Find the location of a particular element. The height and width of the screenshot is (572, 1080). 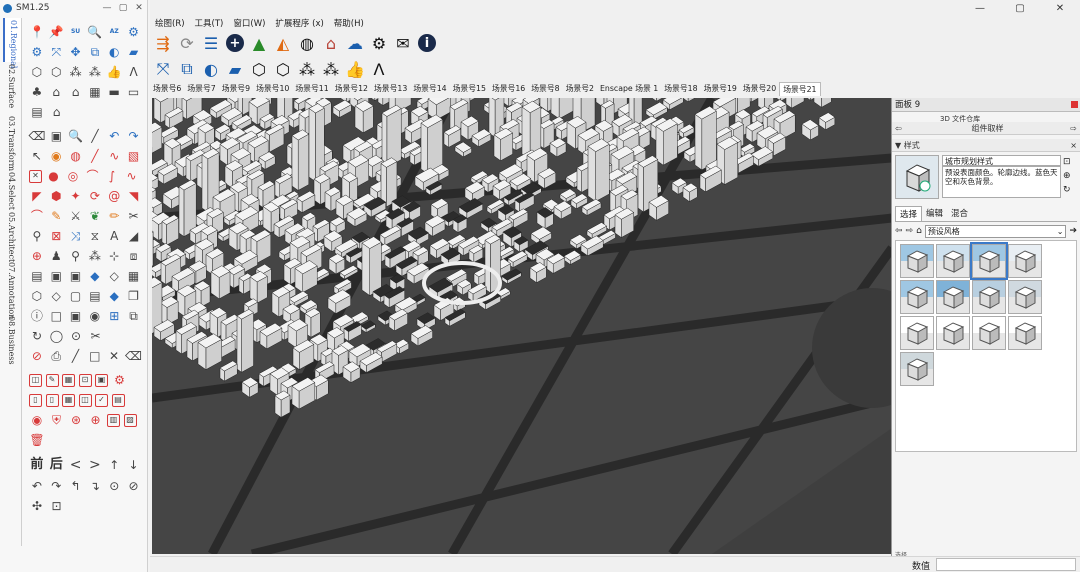

tab-select: 04.Select is located at coordinates (11, 190).